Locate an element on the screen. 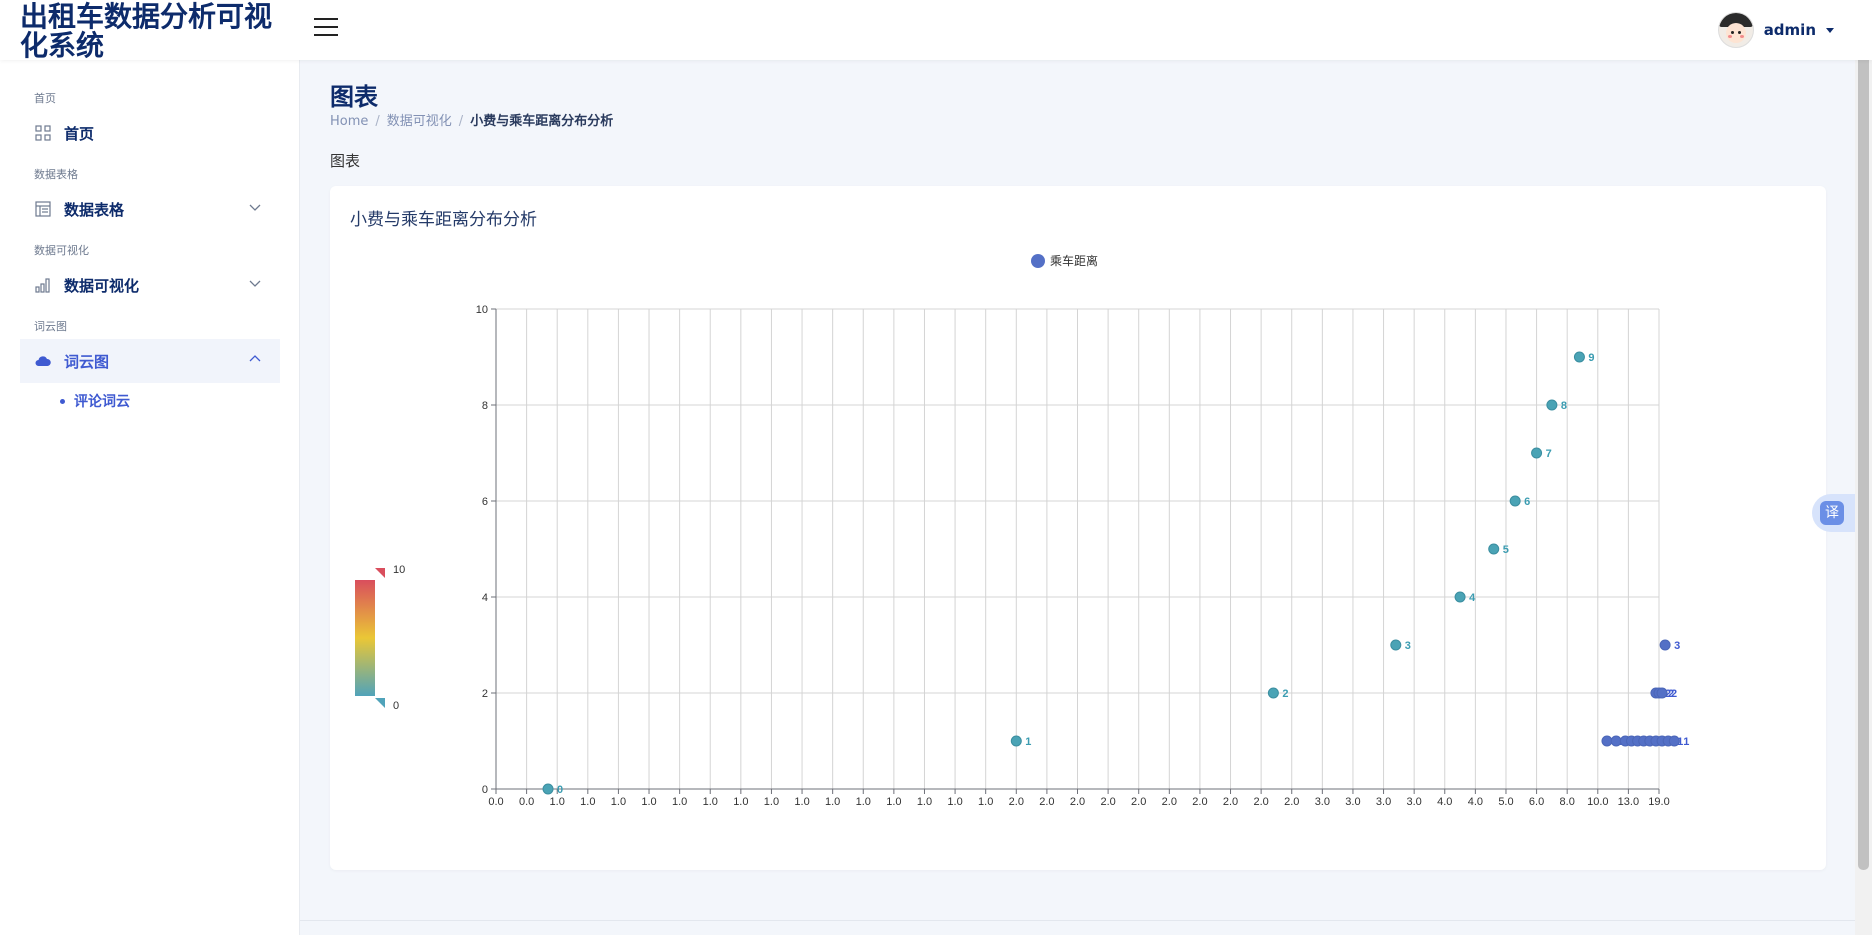  sidebar-item-tables: 数据表格 is located at coordinates (150, 209).